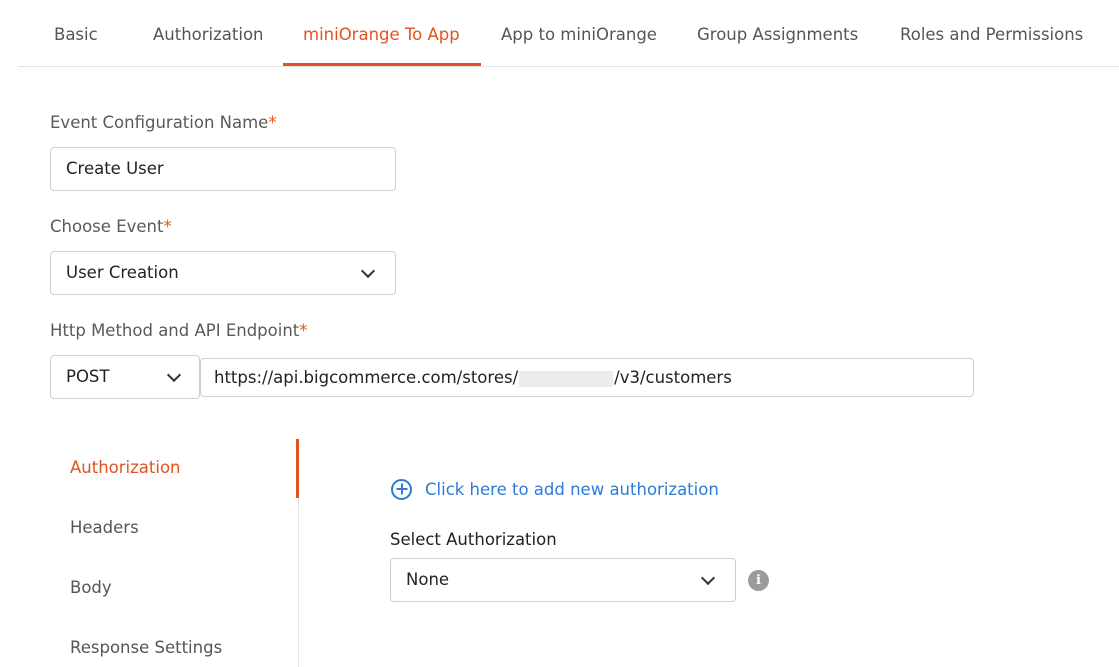 This screenshot has height=667, width=1119. Describe the element at coordinates (777, 33) in the screenshot. I see `tab-group-assignments: Group Assignments` at that location.